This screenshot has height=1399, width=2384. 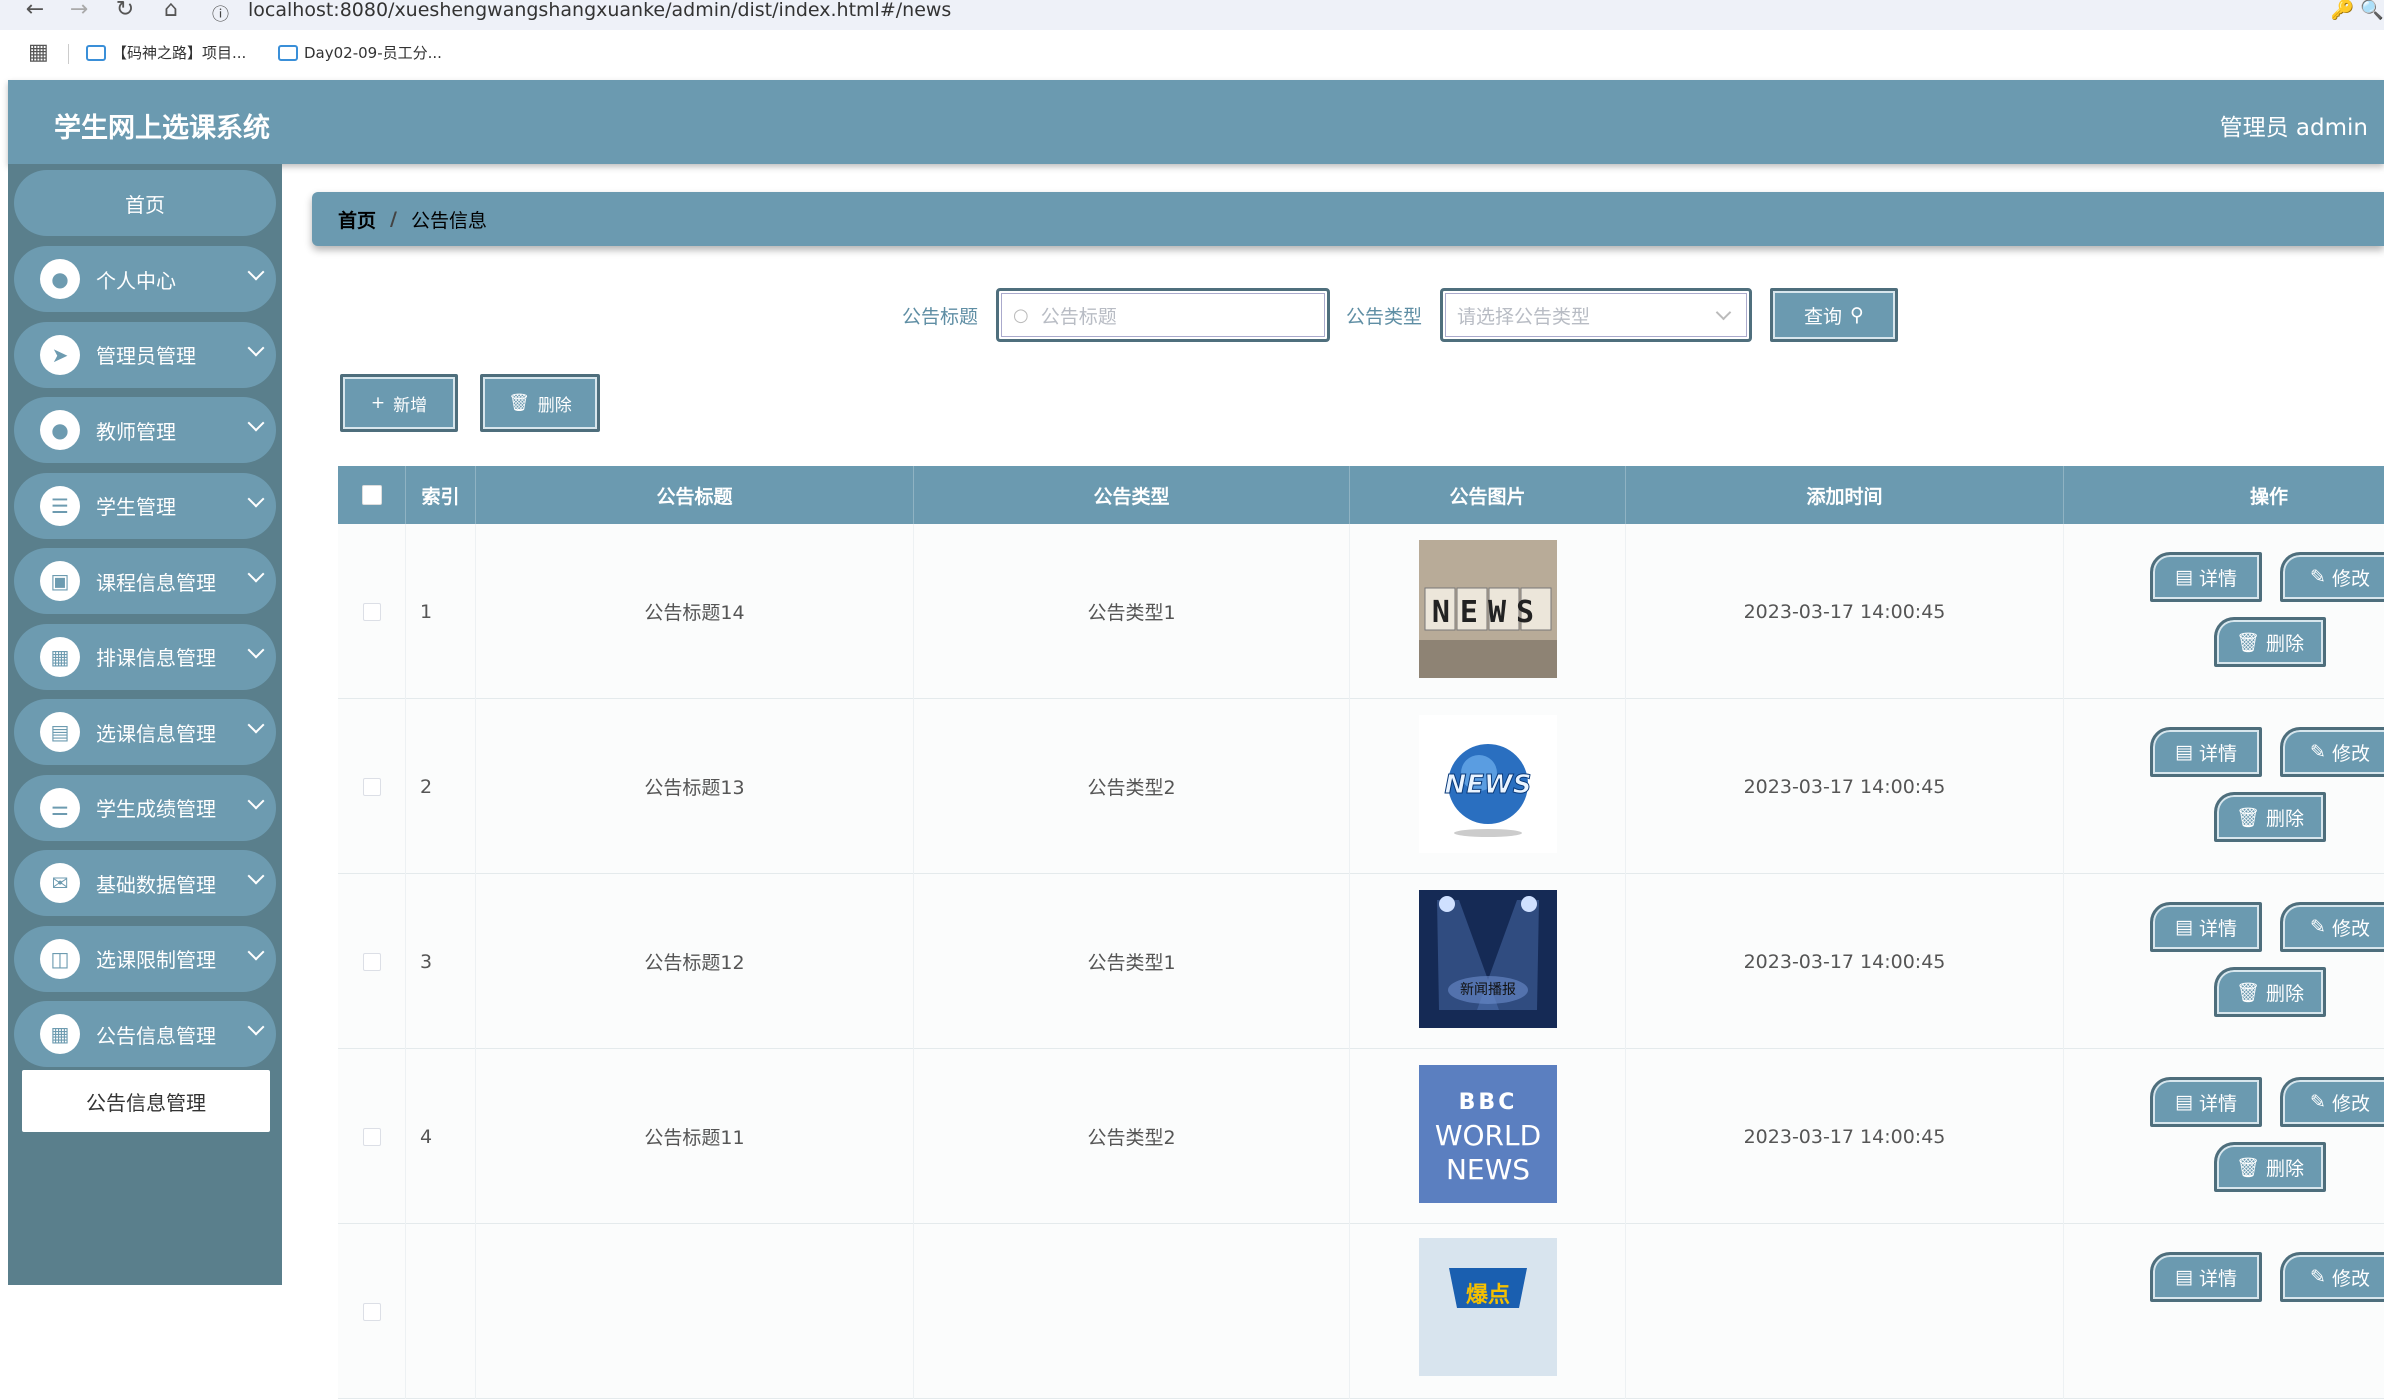 I want to click on search-button: 查询 ⚲, so click(x=1834, y=315).